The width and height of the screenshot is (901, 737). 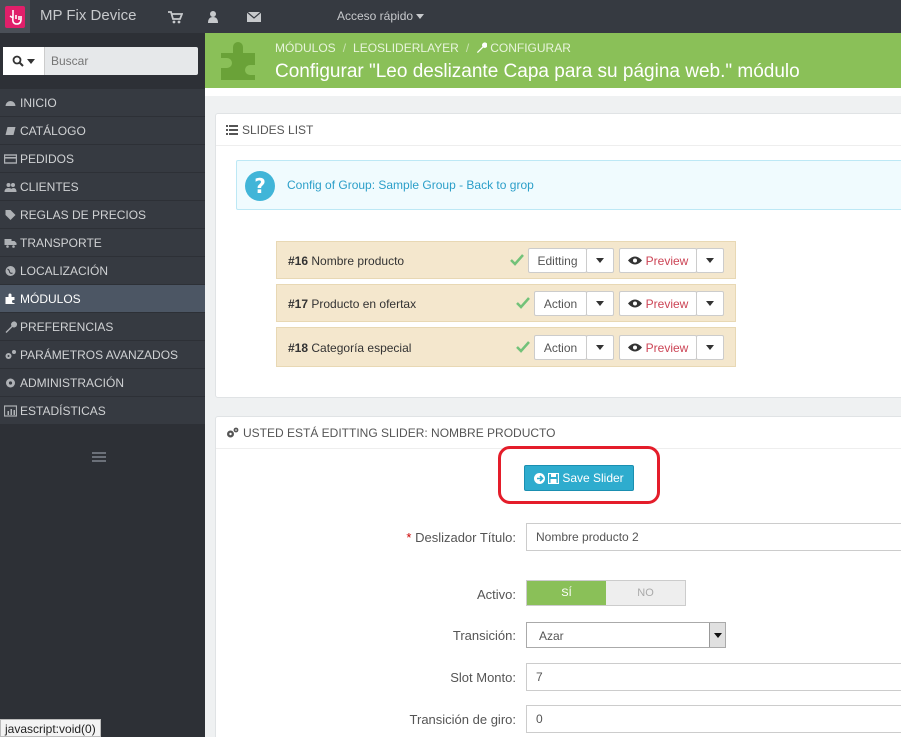 I want to click on slider-title-input: Nombre producto 2, so click(x=713, y=537).